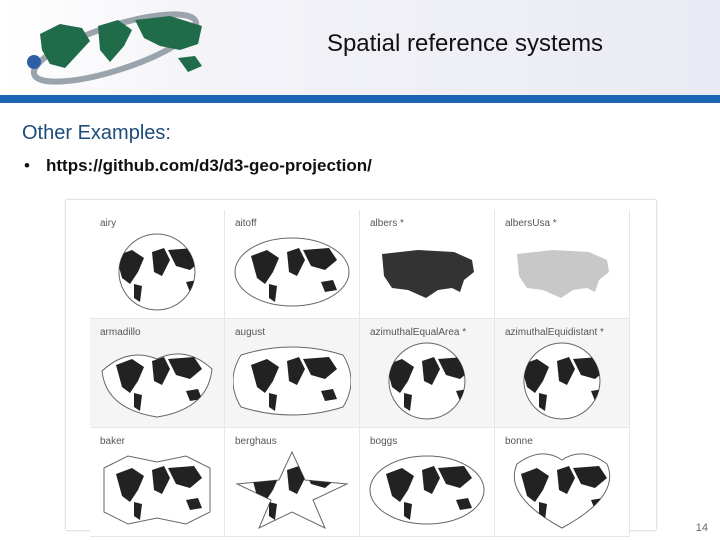 Image resolution: width=720 pixels, height=540 pixels. Describe the element at coordinates (108, 223) in the screenshot. I see `projection-label: airy` at that location.